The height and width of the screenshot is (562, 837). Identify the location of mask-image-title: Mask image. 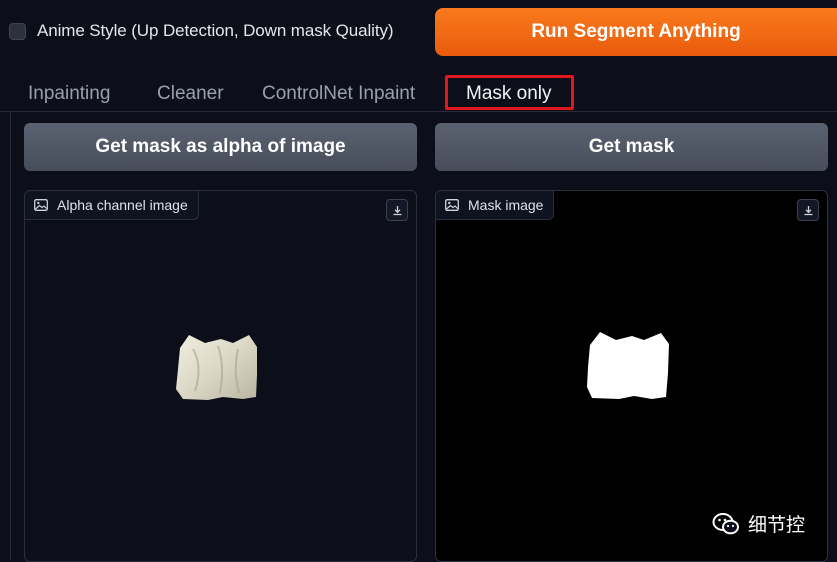
(506, 205).